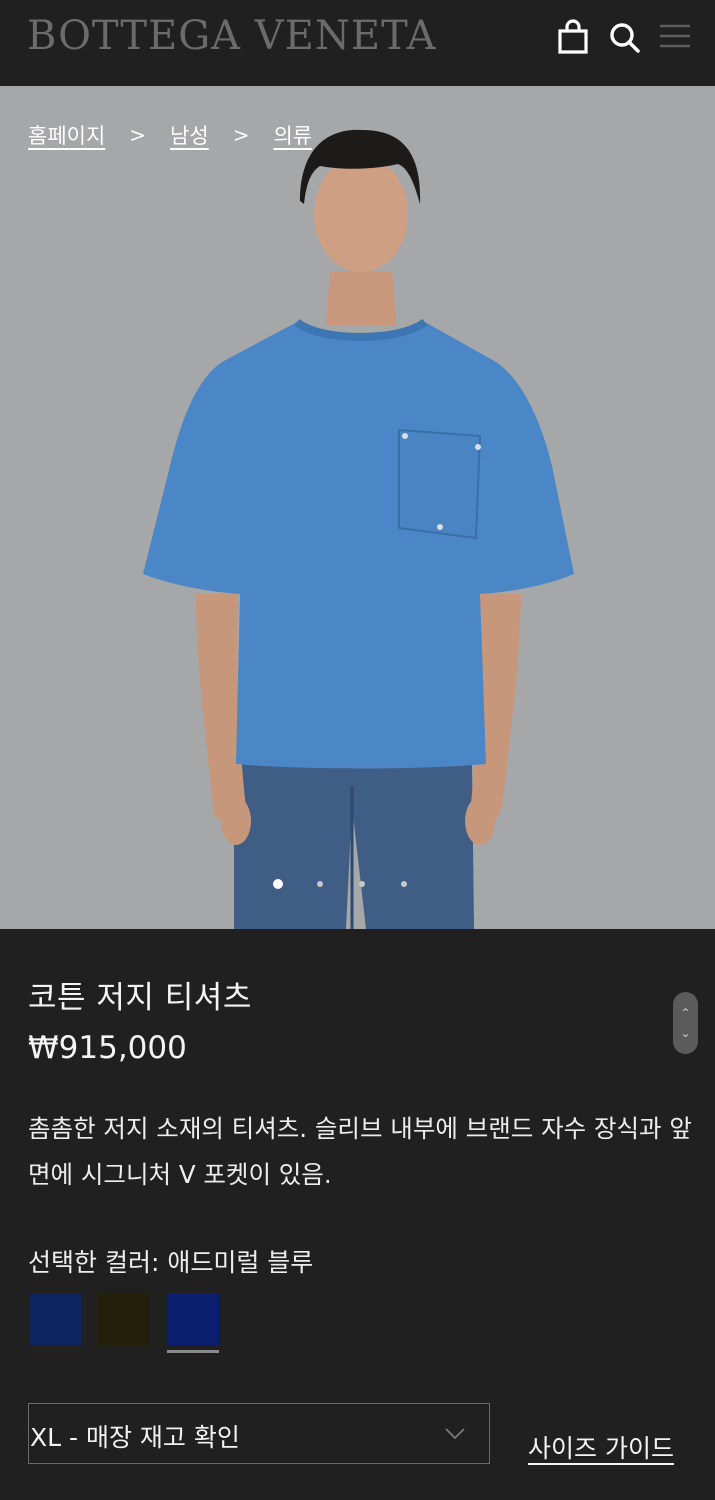 This screenshot has height=1500, width=715. I want to click on gallery-pagination, so click(358, 884).